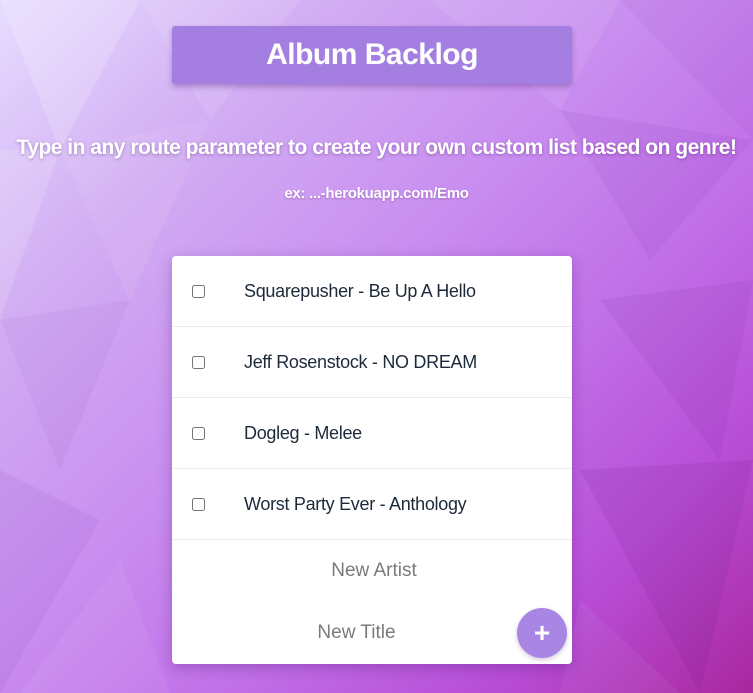  What do you see at coordinates (360, 361) in the screenshot?
I see `album-label: Jeff Rosenstock - NO DREAM` at bounding box center [360, 361].